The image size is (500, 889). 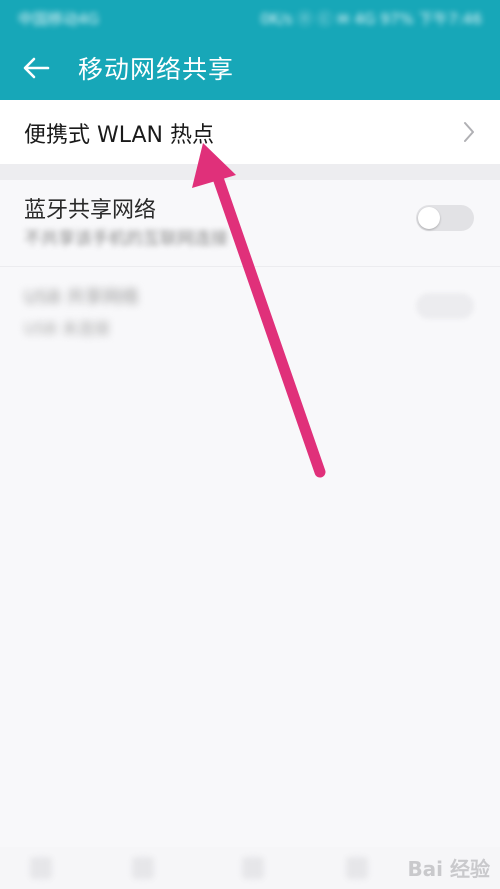 What do you see at coordinates (250, 223) in the screenshot?
I see `bluetooth-tethering-row: 蓝牙共享网络 不共享该手机的互联网连接` at bounding box center [250, 223].